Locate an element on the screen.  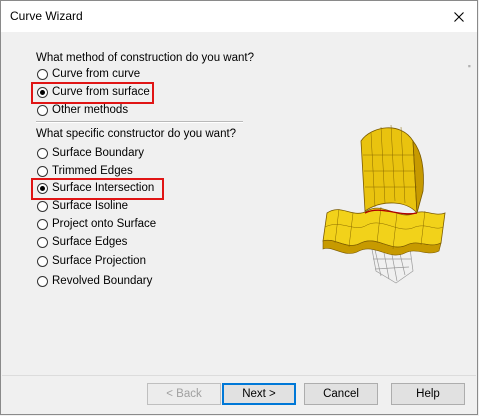
radio-surface-projection: Surface Projection is located at coordinates (91, 261).